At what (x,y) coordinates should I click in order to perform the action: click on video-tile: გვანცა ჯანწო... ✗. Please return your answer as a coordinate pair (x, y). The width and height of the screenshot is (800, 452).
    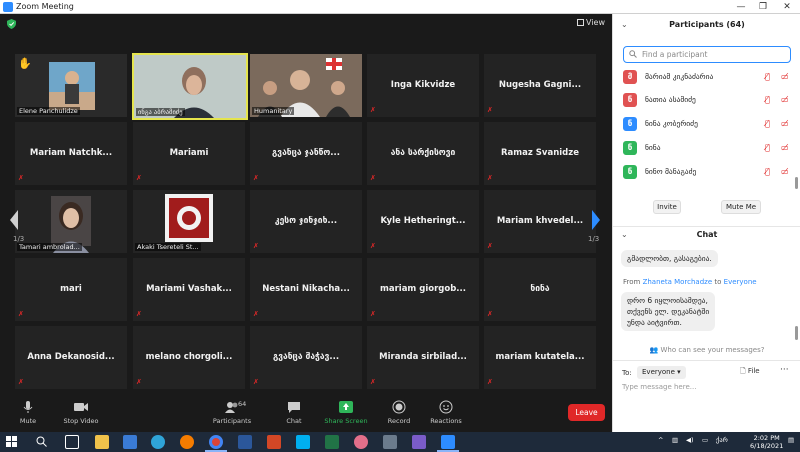
    Looking at the image, I should click on (306, 153).